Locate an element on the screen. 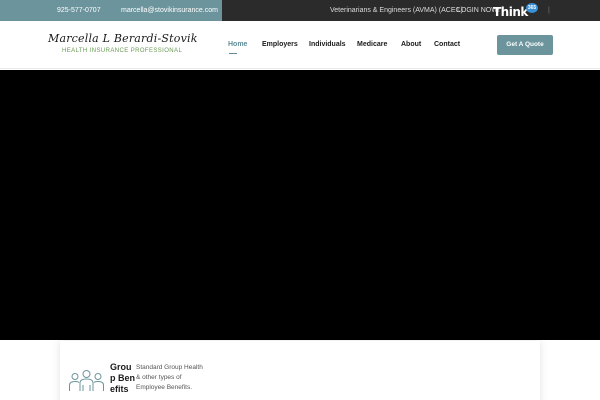 Image resolution: width=600 pixels, height=400 pixels. nav-contact: Contact is located at coordinates (447, 44).